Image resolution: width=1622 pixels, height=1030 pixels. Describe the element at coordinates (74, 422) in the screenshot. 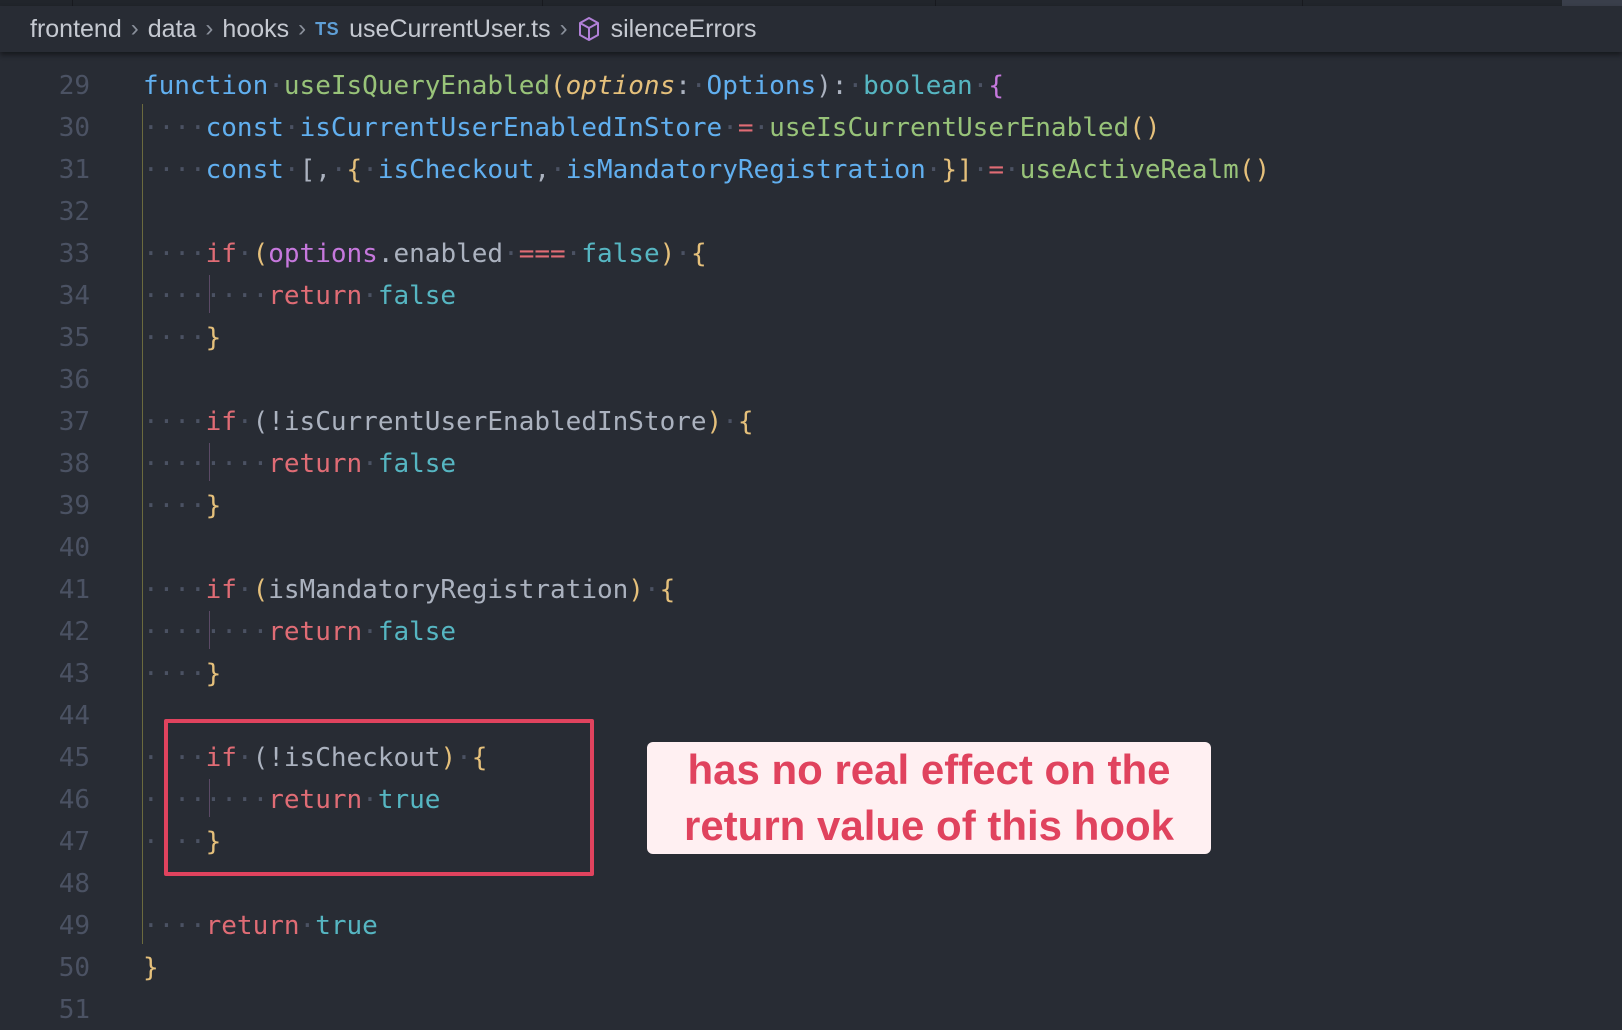

I see `line-number: 37` at that location.